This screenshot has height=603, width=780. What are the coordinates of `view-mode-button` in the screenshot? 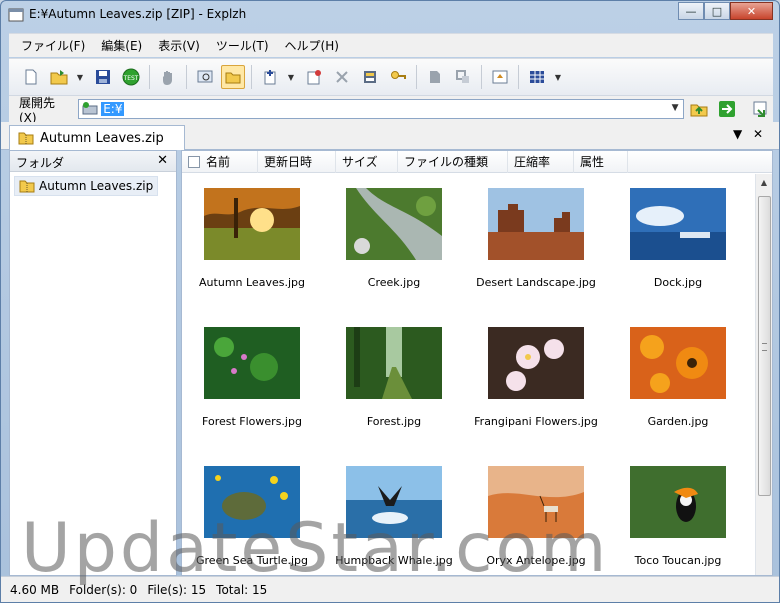 It's located at (537, 77).